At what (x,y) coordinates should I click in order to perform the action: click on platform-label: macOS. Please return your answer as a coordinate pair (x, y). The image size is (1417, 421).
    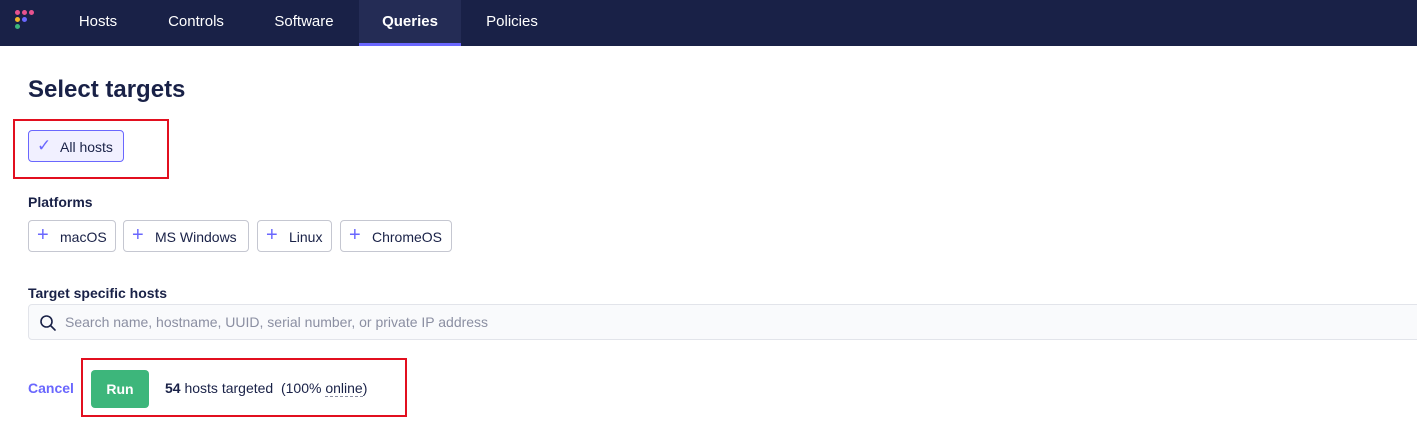
    Looking at the image, I should click on (83, 237).